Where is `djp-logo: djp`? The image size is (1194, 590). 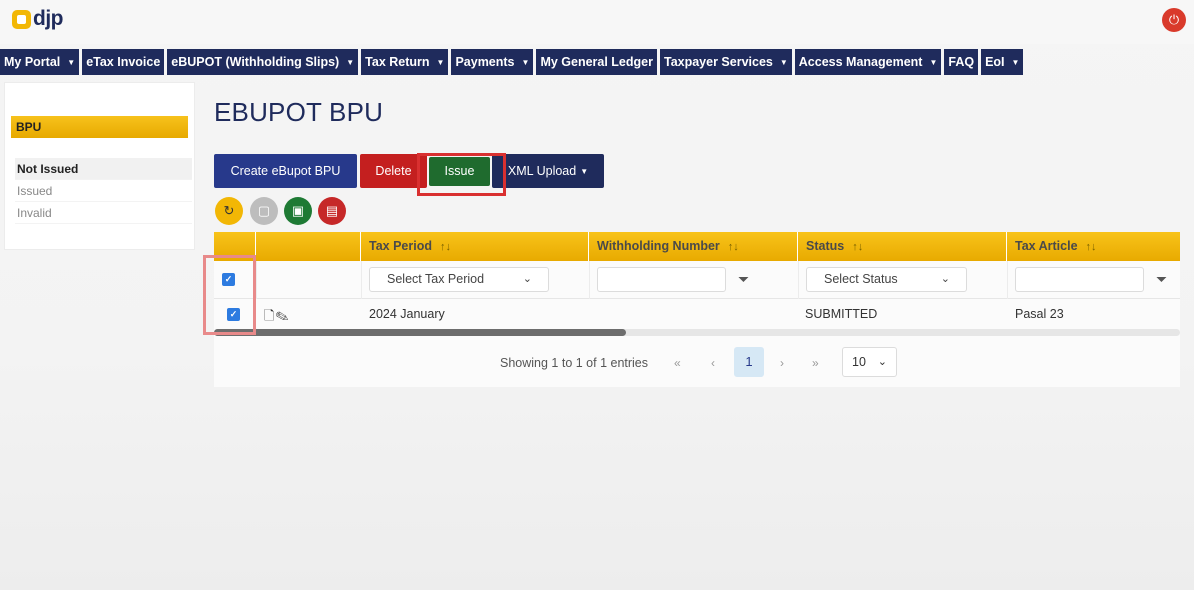
djp-logo: djp is located at coordinates (38, 18).